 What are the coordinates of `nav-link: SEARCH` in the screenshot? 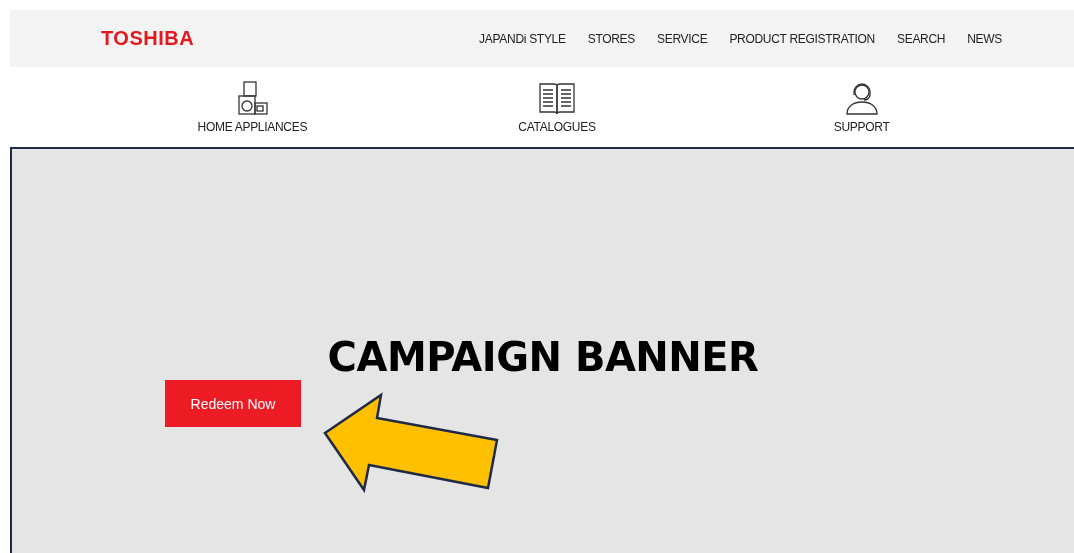 It's located at (921, 38).